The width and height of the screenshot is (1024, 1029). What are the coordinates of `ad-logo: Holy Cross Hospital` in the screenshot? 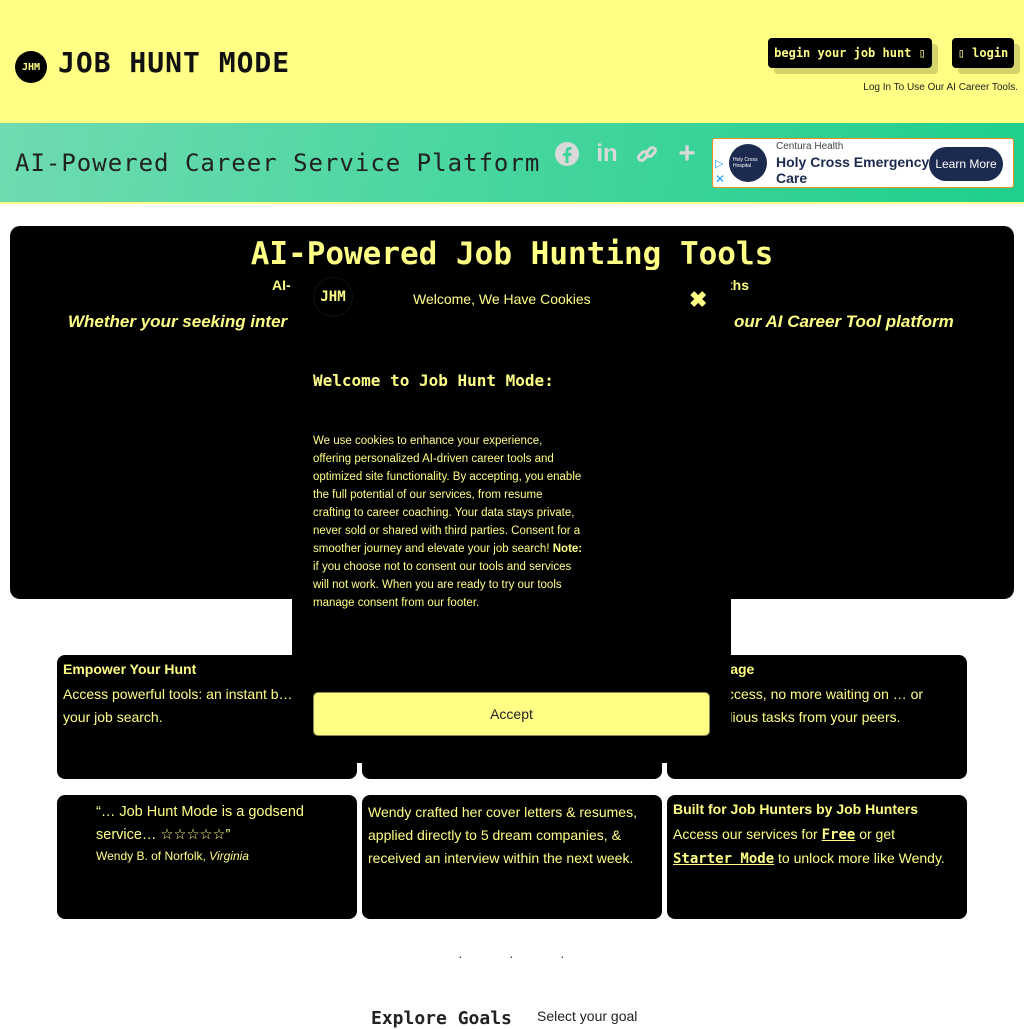 It's located at (748, 163).